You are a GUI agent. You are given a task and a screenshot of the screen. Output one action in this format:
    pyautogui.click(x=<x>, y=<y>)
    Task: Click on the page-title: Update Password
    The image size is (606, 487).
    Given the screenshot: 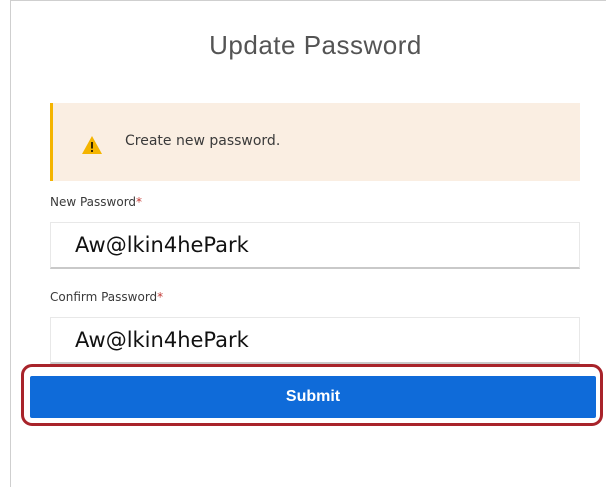 What is the action you would take?
    pyautogui.click(x=315, y=45)
    